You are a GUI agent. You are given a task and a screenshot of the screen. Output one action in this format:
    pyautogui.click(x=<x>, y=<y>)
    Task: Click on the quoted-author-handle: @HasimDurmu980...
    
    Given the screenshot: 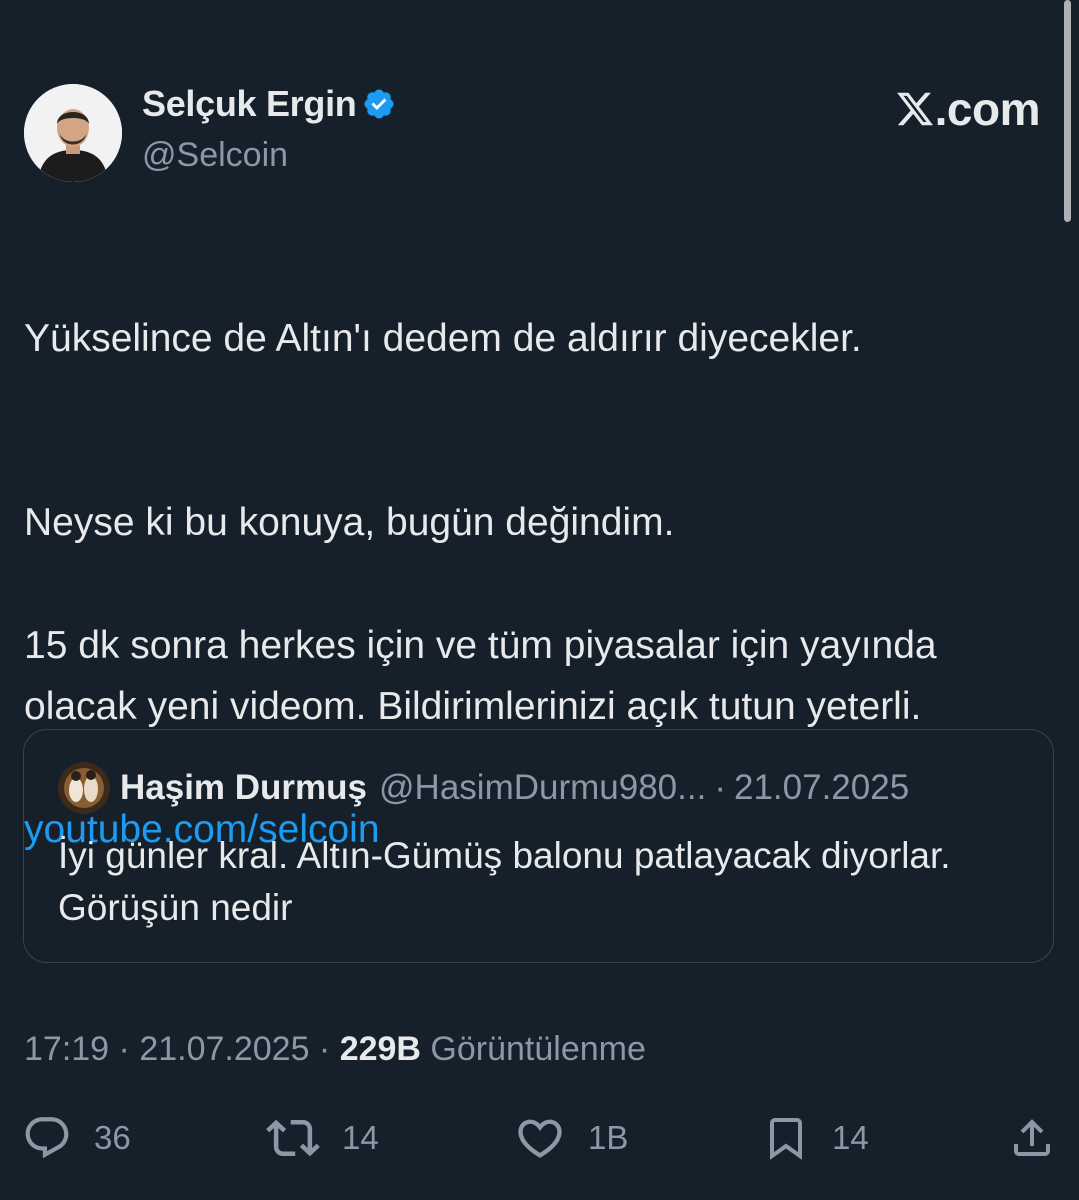 What is the action you would take?
    pyautogui.click(x=542, y=788)
    